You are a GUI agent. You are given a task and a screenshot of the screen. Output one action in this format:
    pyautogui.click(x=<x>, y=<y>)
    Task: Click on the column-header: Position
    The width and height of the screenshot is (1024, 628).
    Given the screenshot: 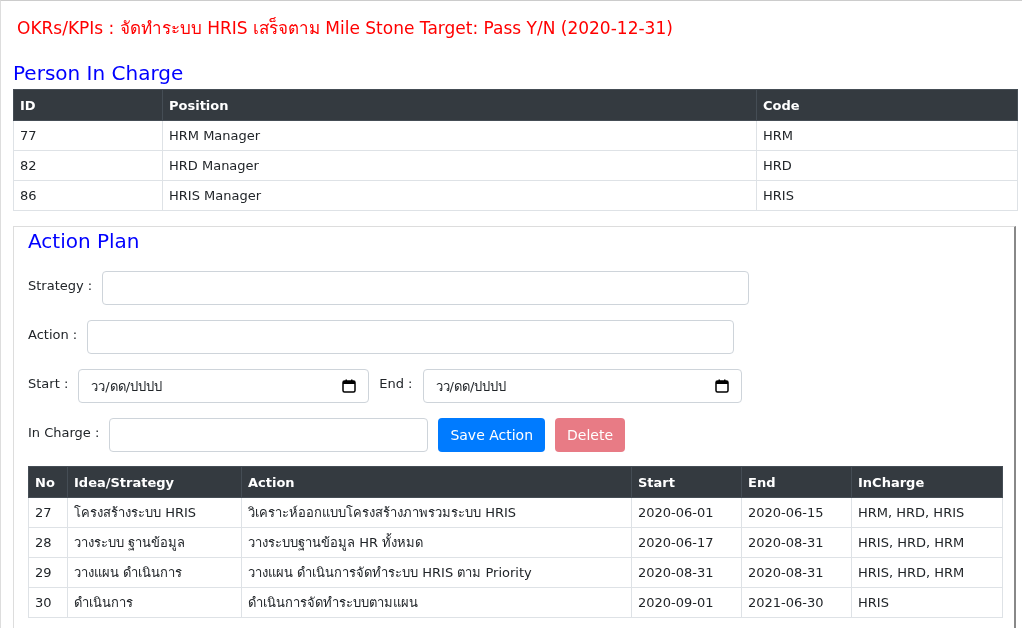 What is the action you would take?
    pyautogui.click(x=459, y=105)
    